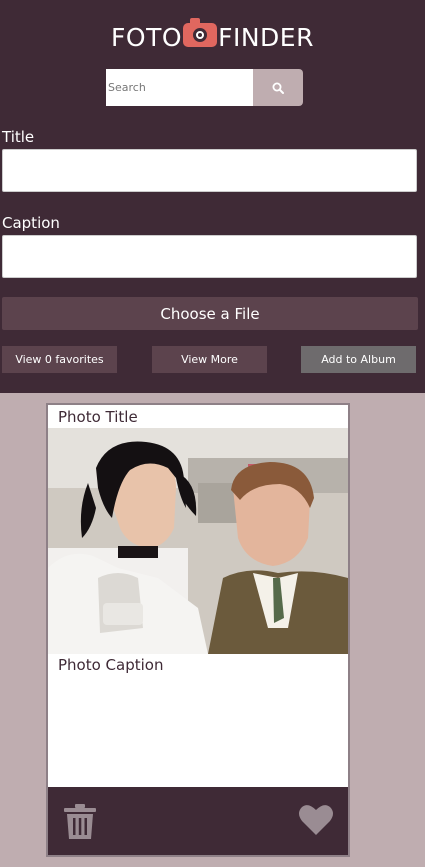 This screenshot has height=867, width=425. I want to click on logo-text-right: FINDER, so click(266, 37).